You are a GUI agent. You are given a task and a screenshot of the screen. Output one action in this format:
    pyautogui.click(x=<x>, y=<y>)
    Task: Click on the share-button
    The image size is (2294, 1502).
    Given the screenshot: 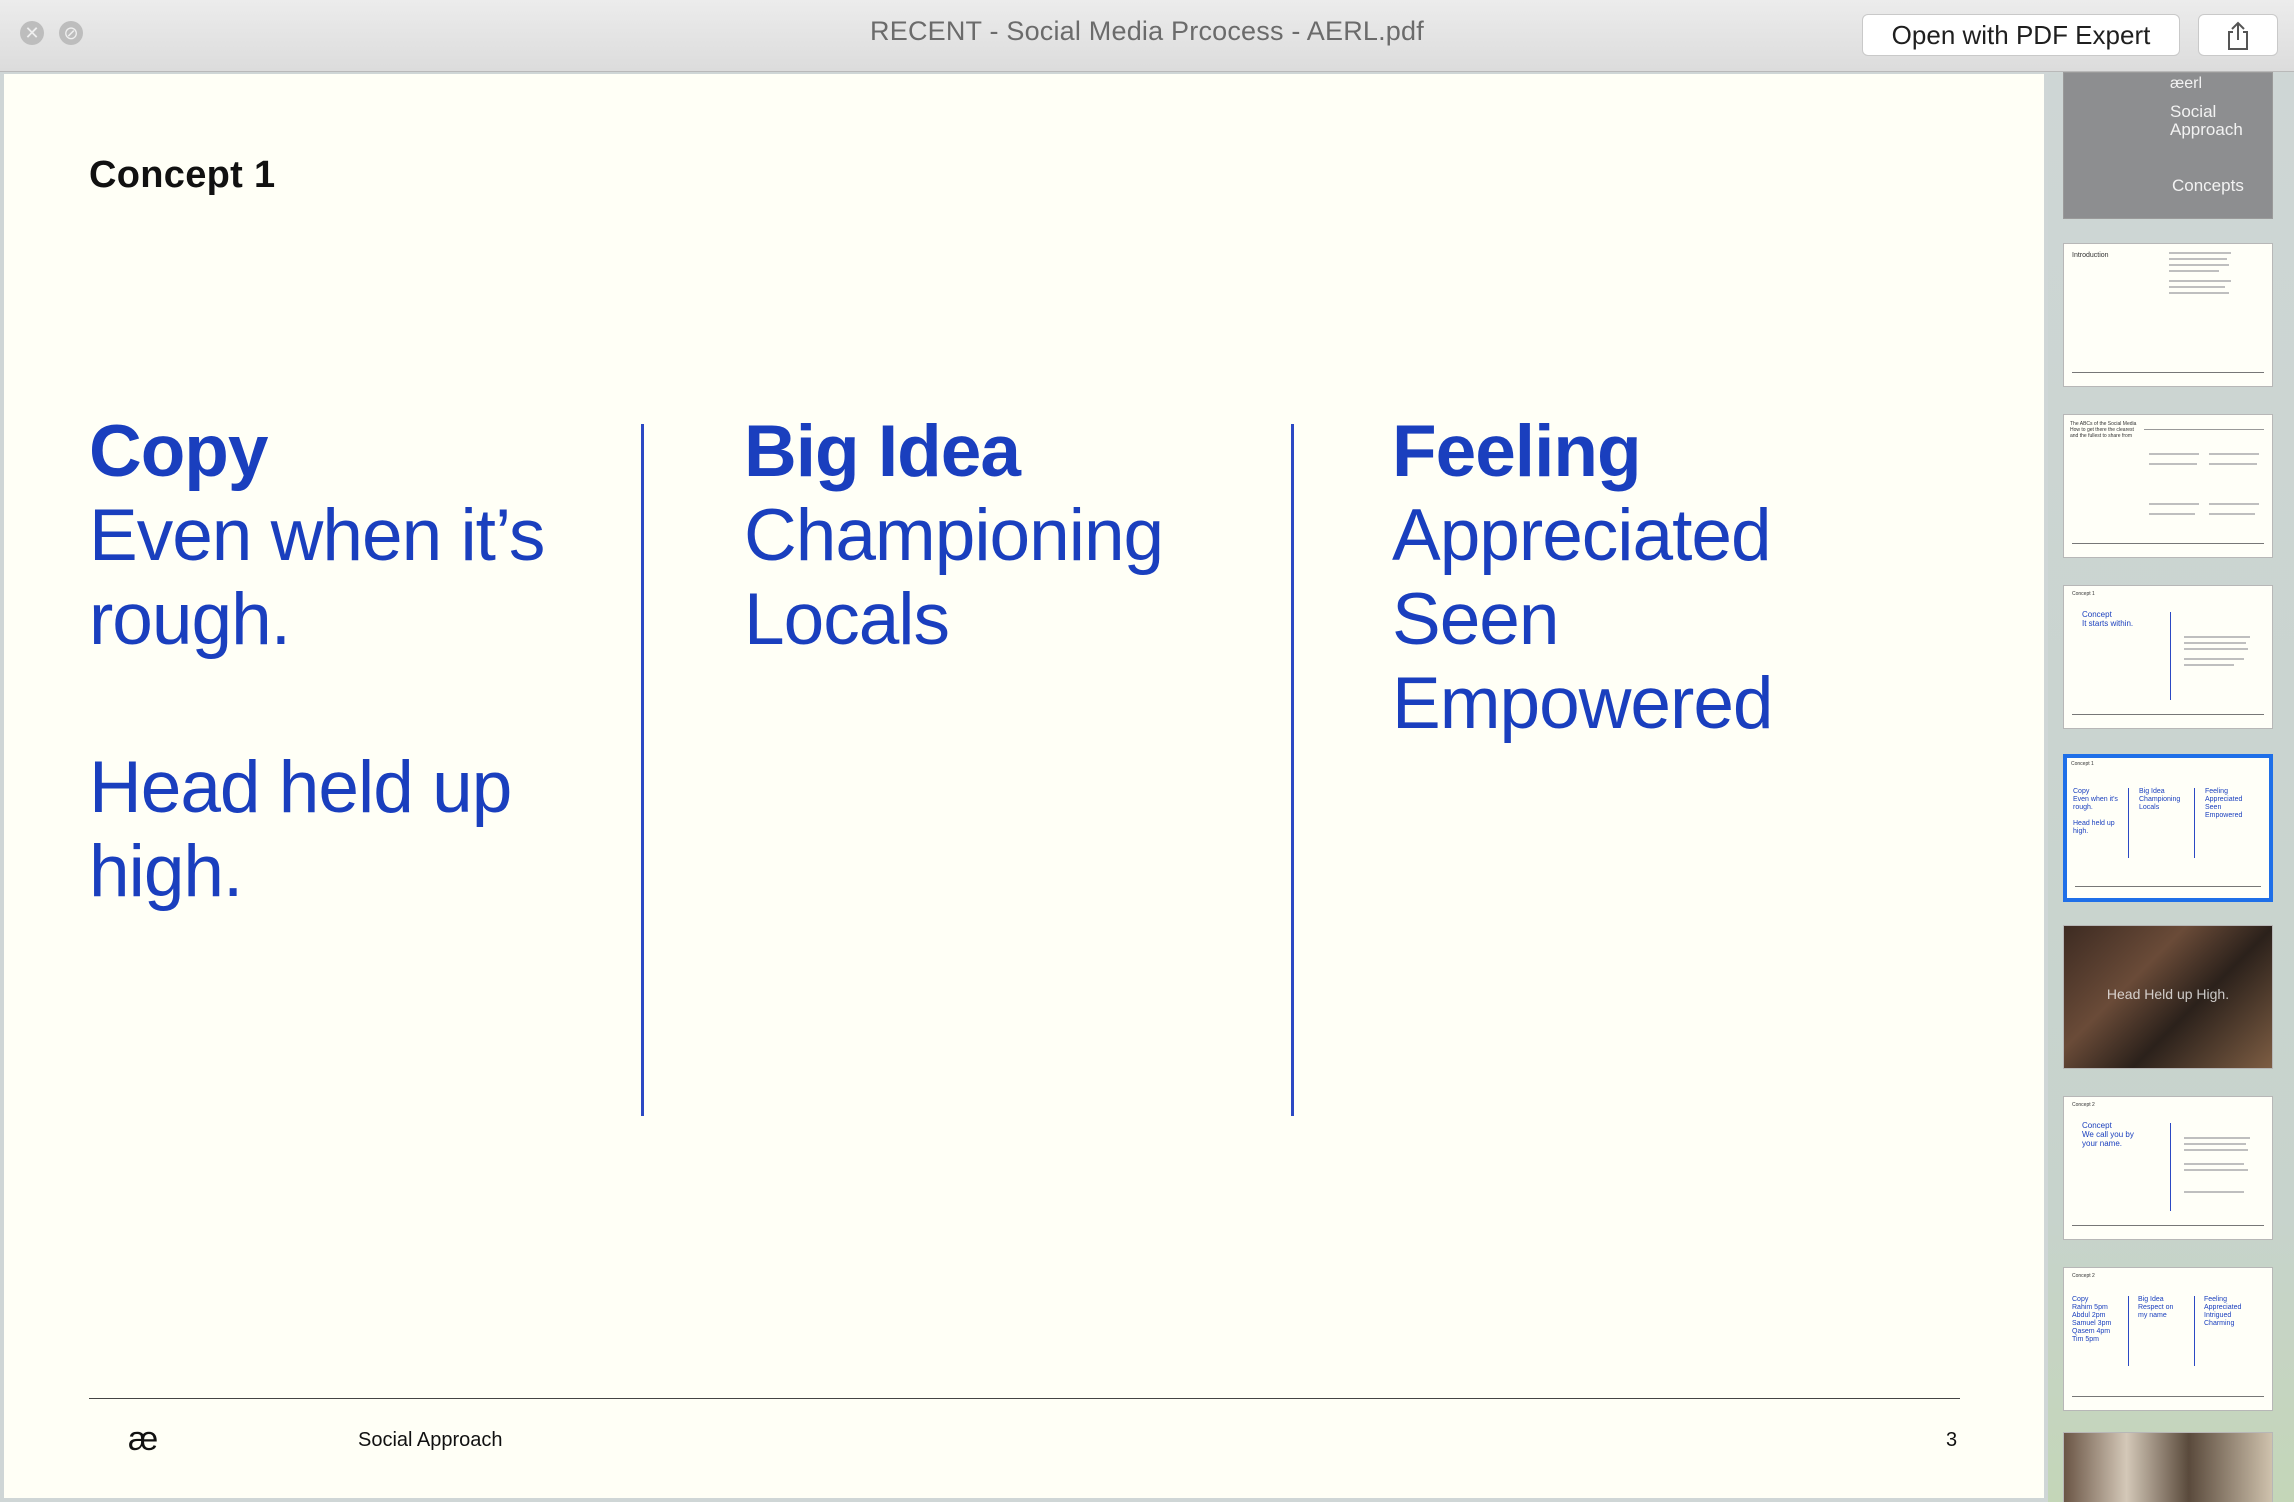 What is the action you would take?
    pyautogui.click(x=2238, y=35)
    